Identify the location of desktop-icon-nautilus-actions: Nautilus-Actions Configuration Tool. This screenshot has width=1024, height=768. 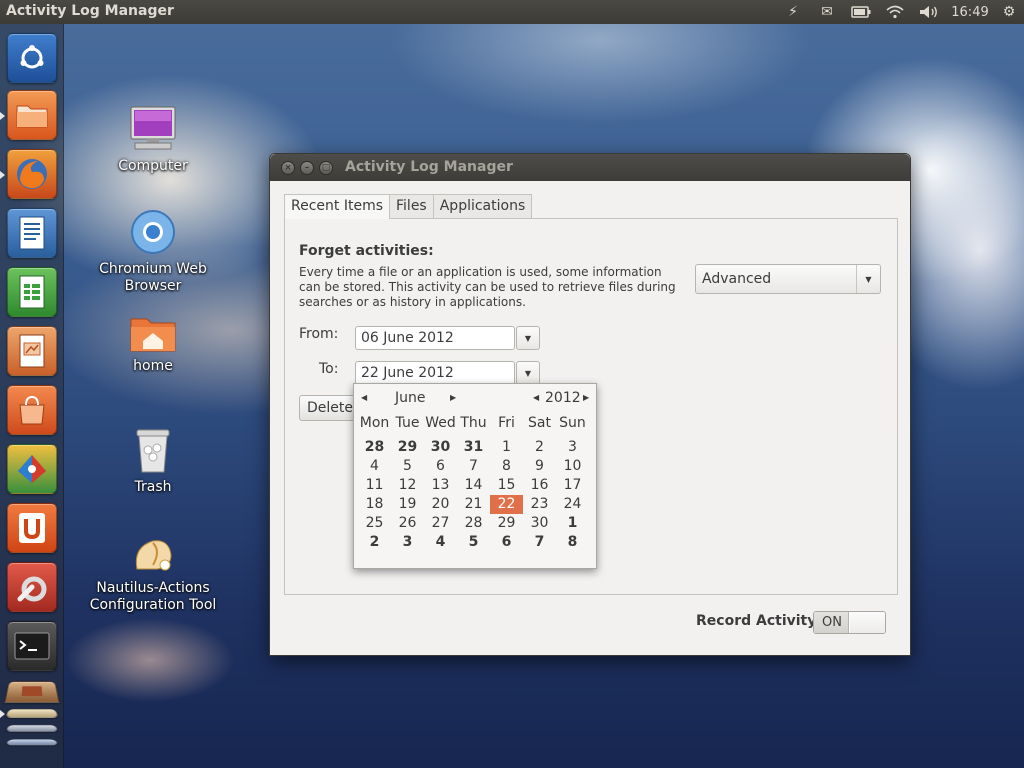
(153, 574).